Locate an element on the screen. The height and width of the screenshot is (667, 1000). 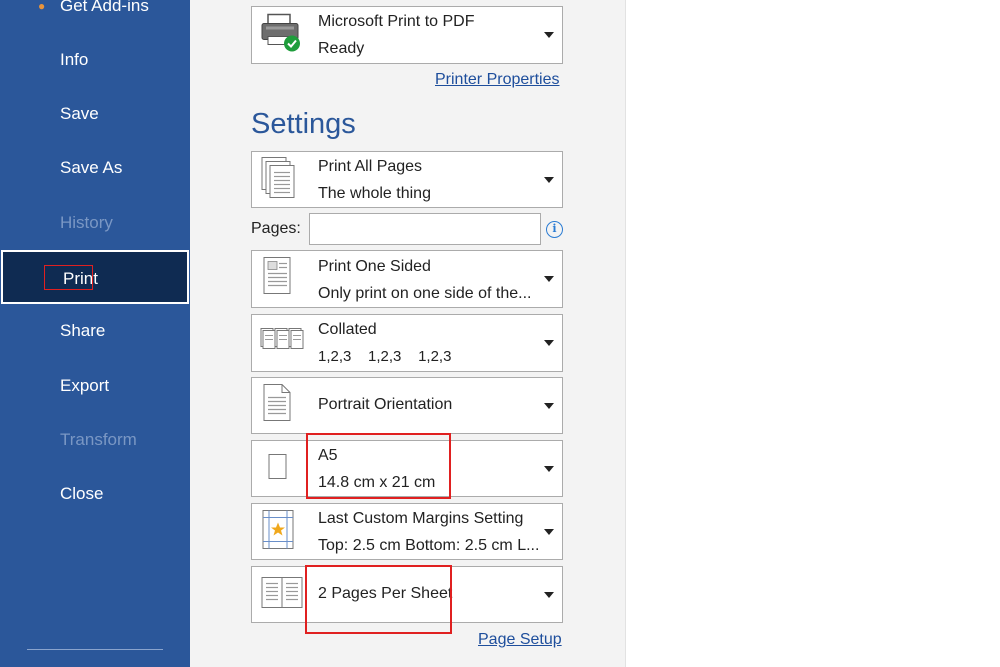
collation-sub: 1,2,3 1,2,3 1,2,3 is located at coordinates (385, 356).